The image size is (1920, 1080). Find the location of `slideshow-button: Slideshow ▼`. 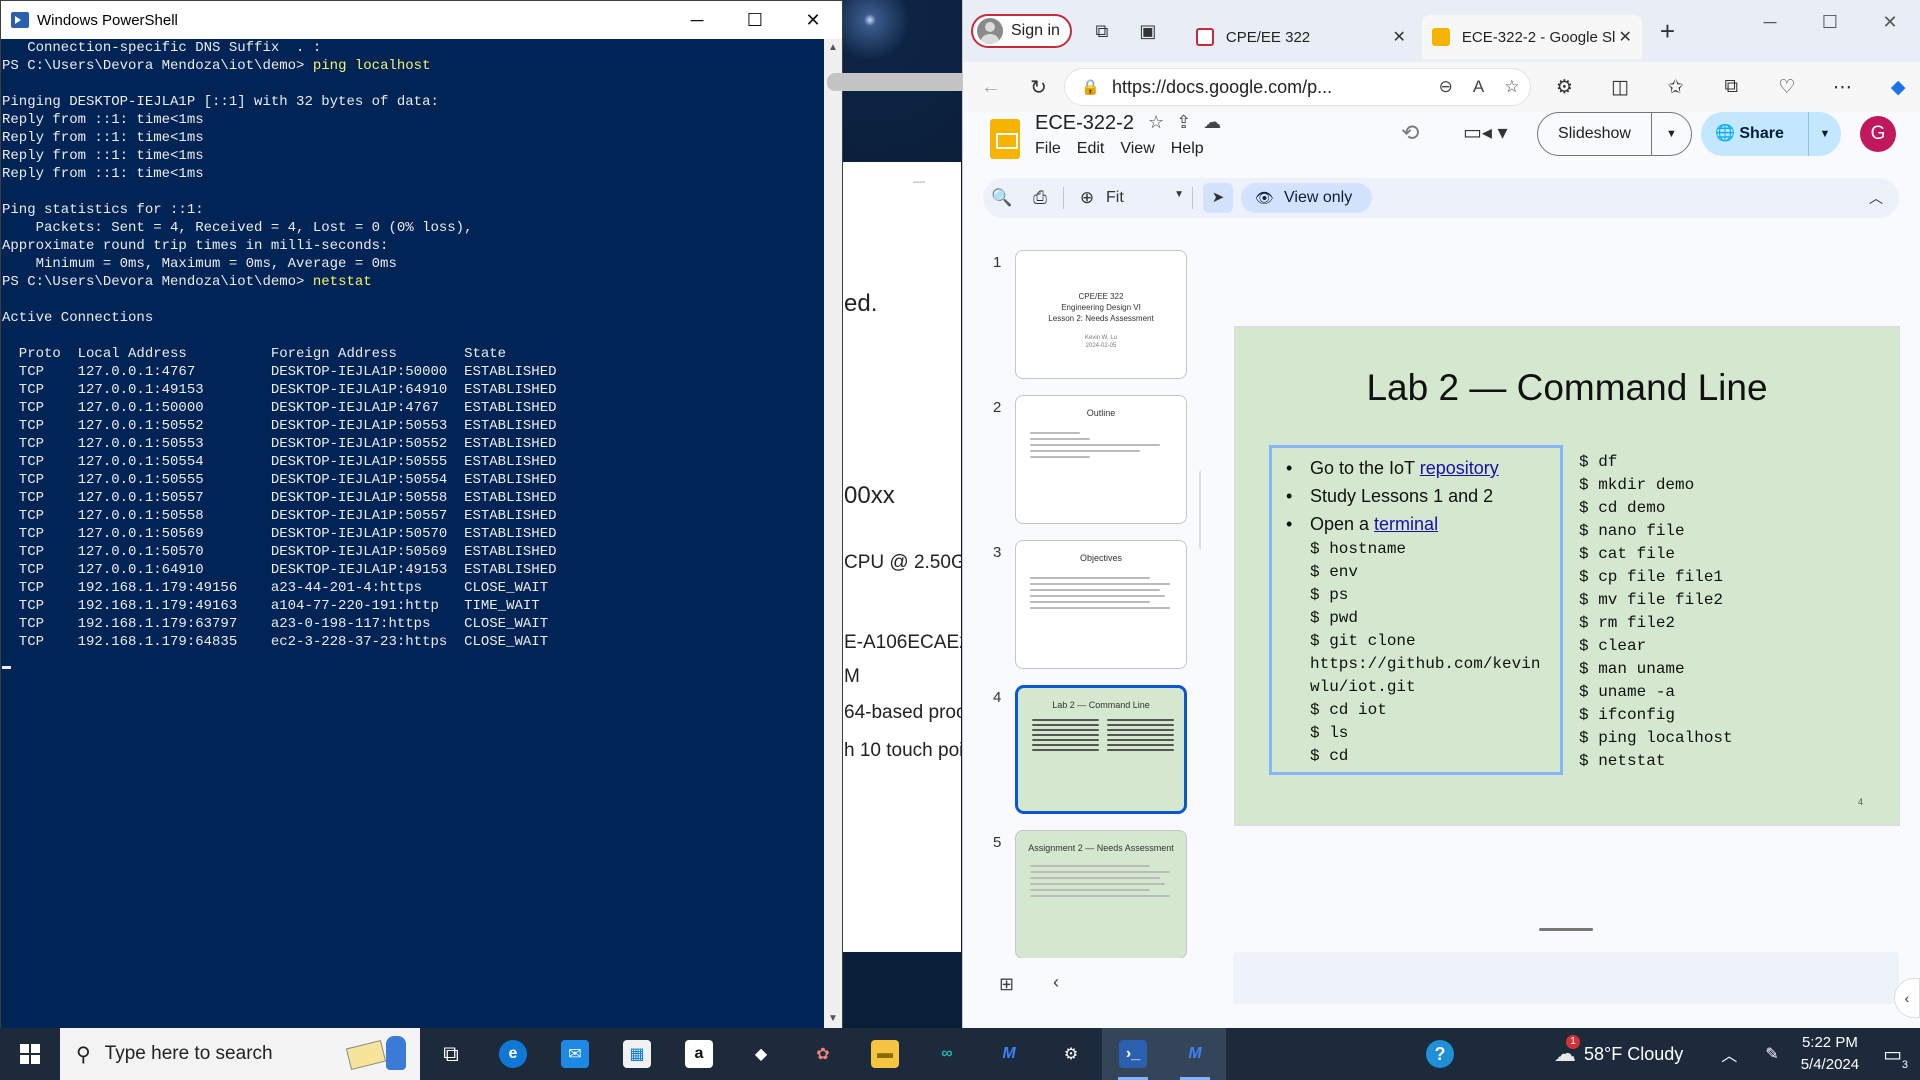

slideshow-button: Slideshow ▼ is located at coordinates (1614, 134).